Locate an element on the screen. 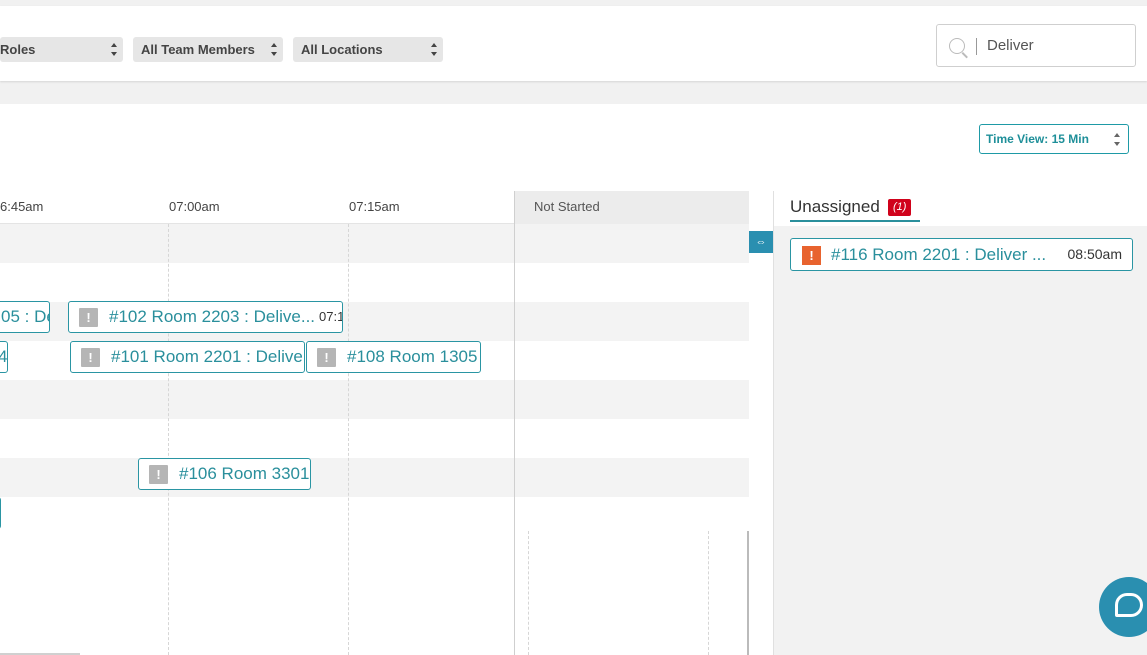  search-input: Deliver is located at coordinates (1036, 45).